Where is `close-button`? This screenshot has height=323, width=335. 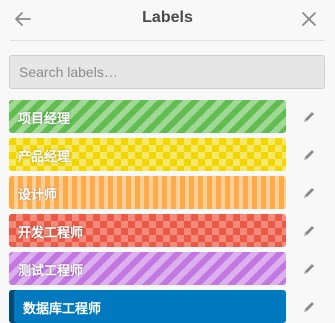 close-button is located at coordinates (309, 19).